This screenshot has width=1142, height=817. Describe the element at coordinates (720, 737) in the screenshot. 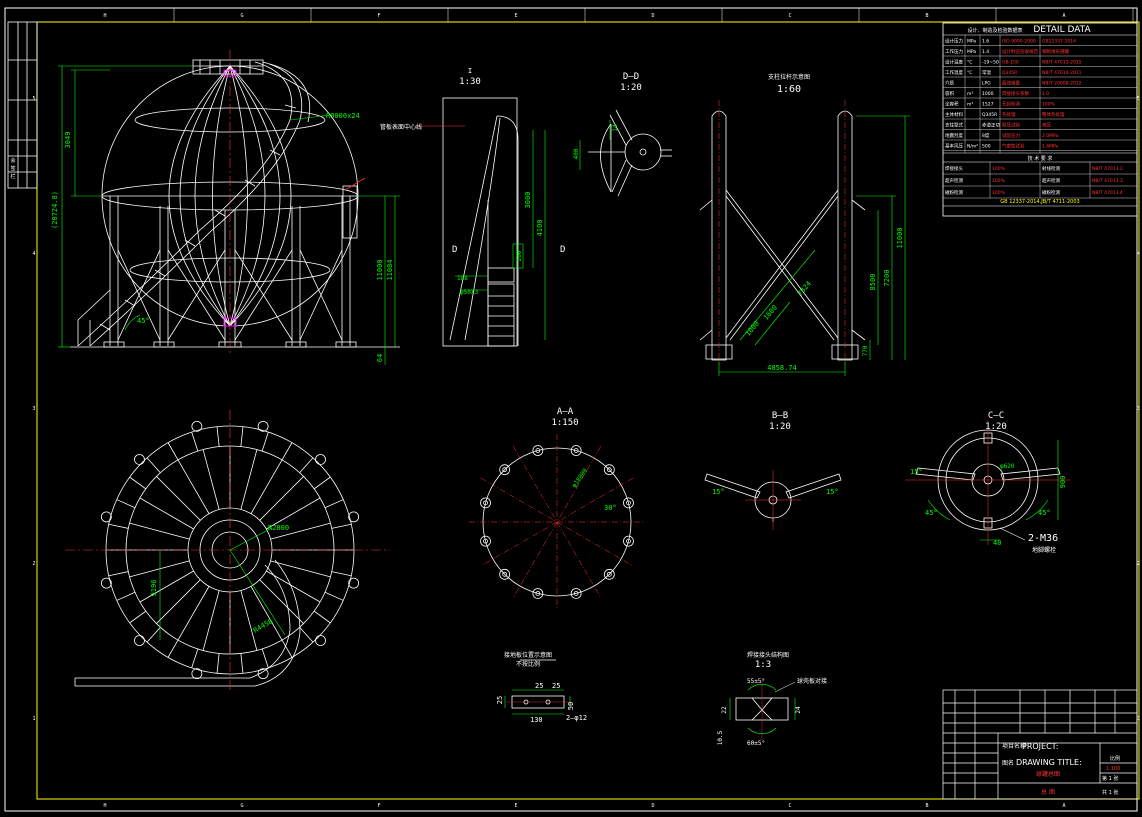

I see `detail-weld-dim-105: 10.5` at that location.